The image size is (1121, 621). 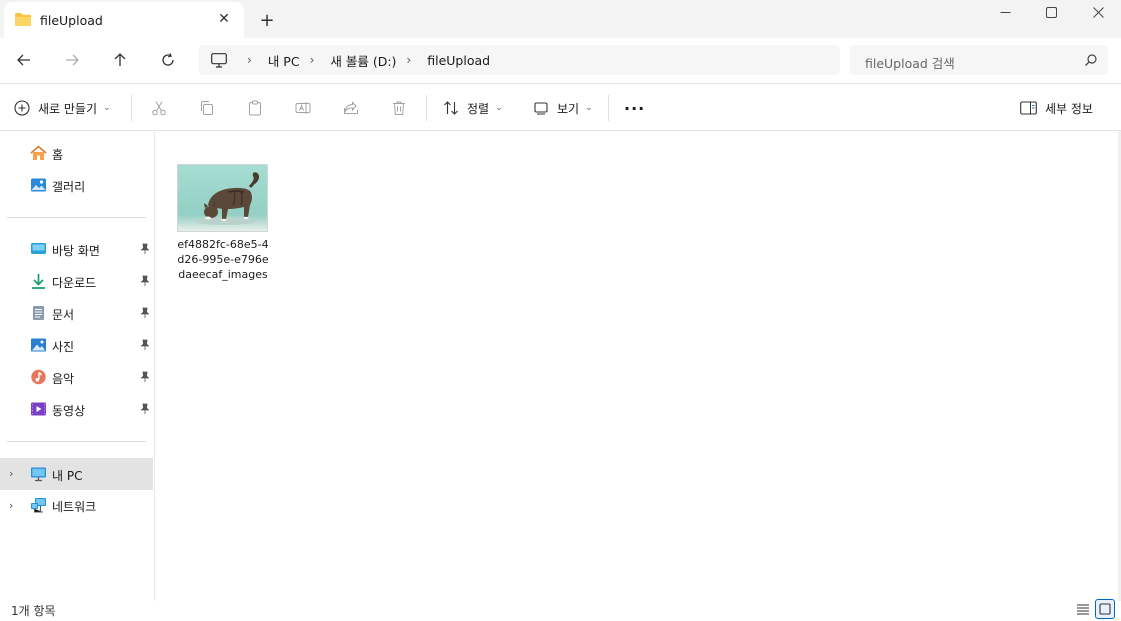 What do you see at coordinates (38, 505) in the screenshot?
I see `network-icon` at bounding box center [38, 505].